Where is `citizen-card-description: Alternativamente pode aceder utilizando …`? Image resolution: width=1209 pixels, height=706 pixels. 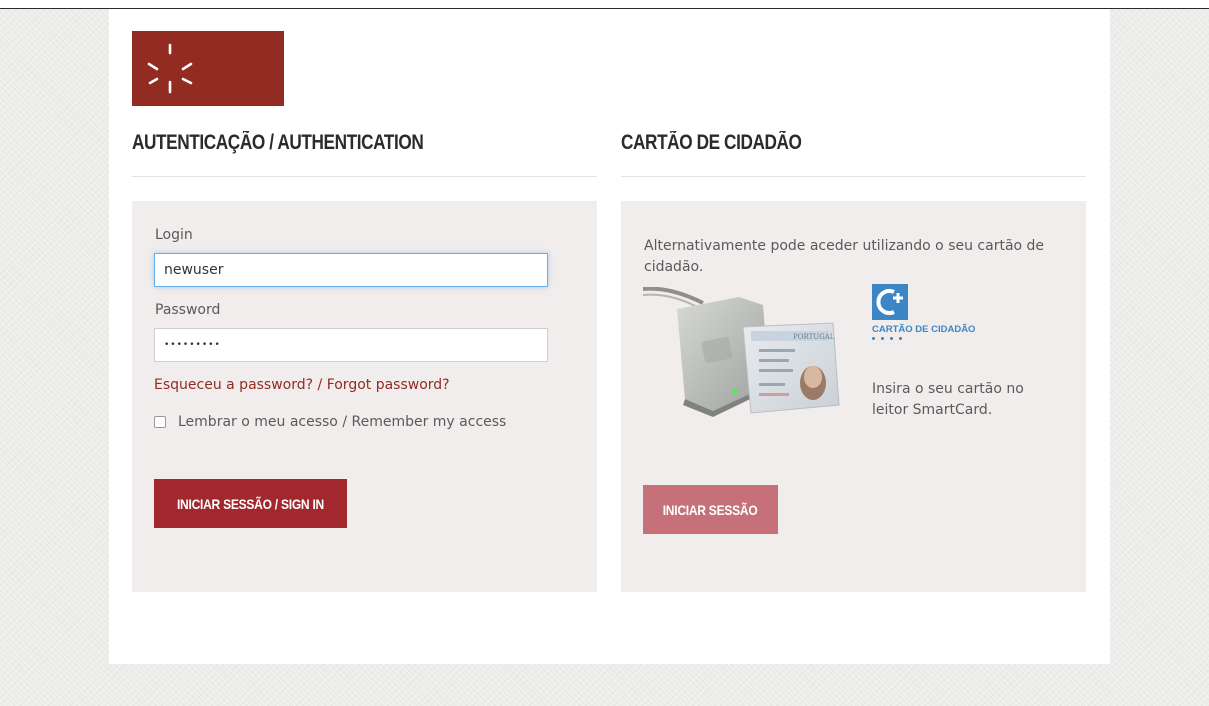
citizen-card-description: Alternativamente pode aceder utilizando … is located at coordinates (844, 256).